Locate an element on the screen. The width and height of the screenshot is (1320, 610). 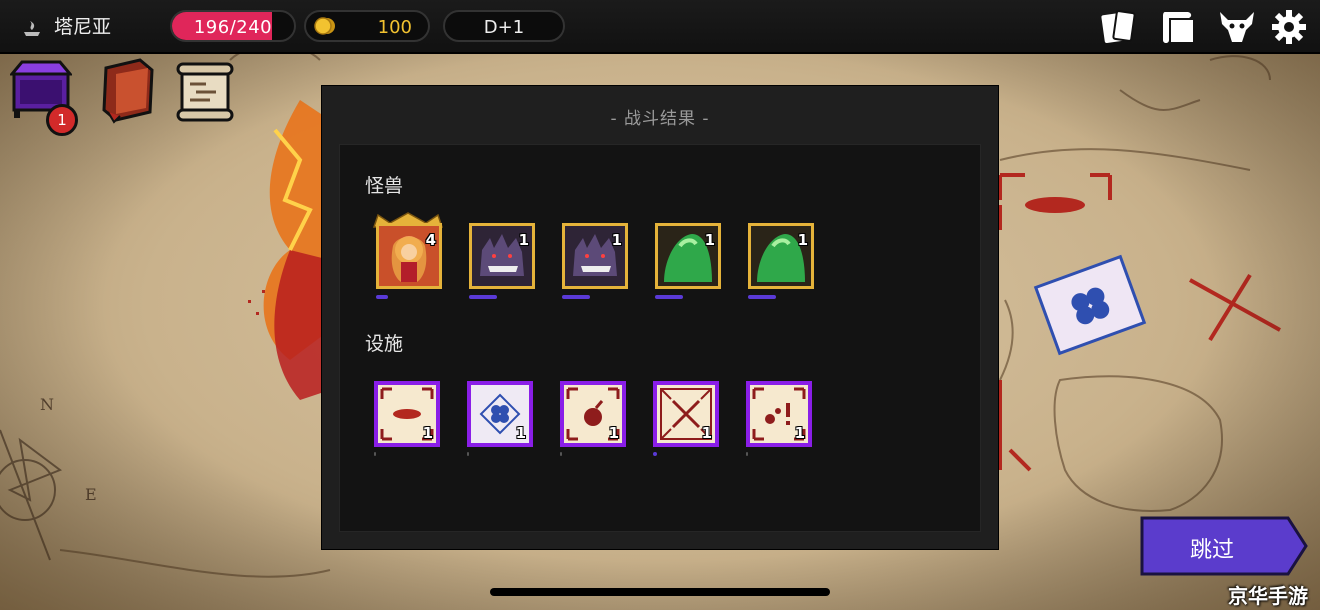
facilities-section-label: 设施 is located at coordinates (384, 344).